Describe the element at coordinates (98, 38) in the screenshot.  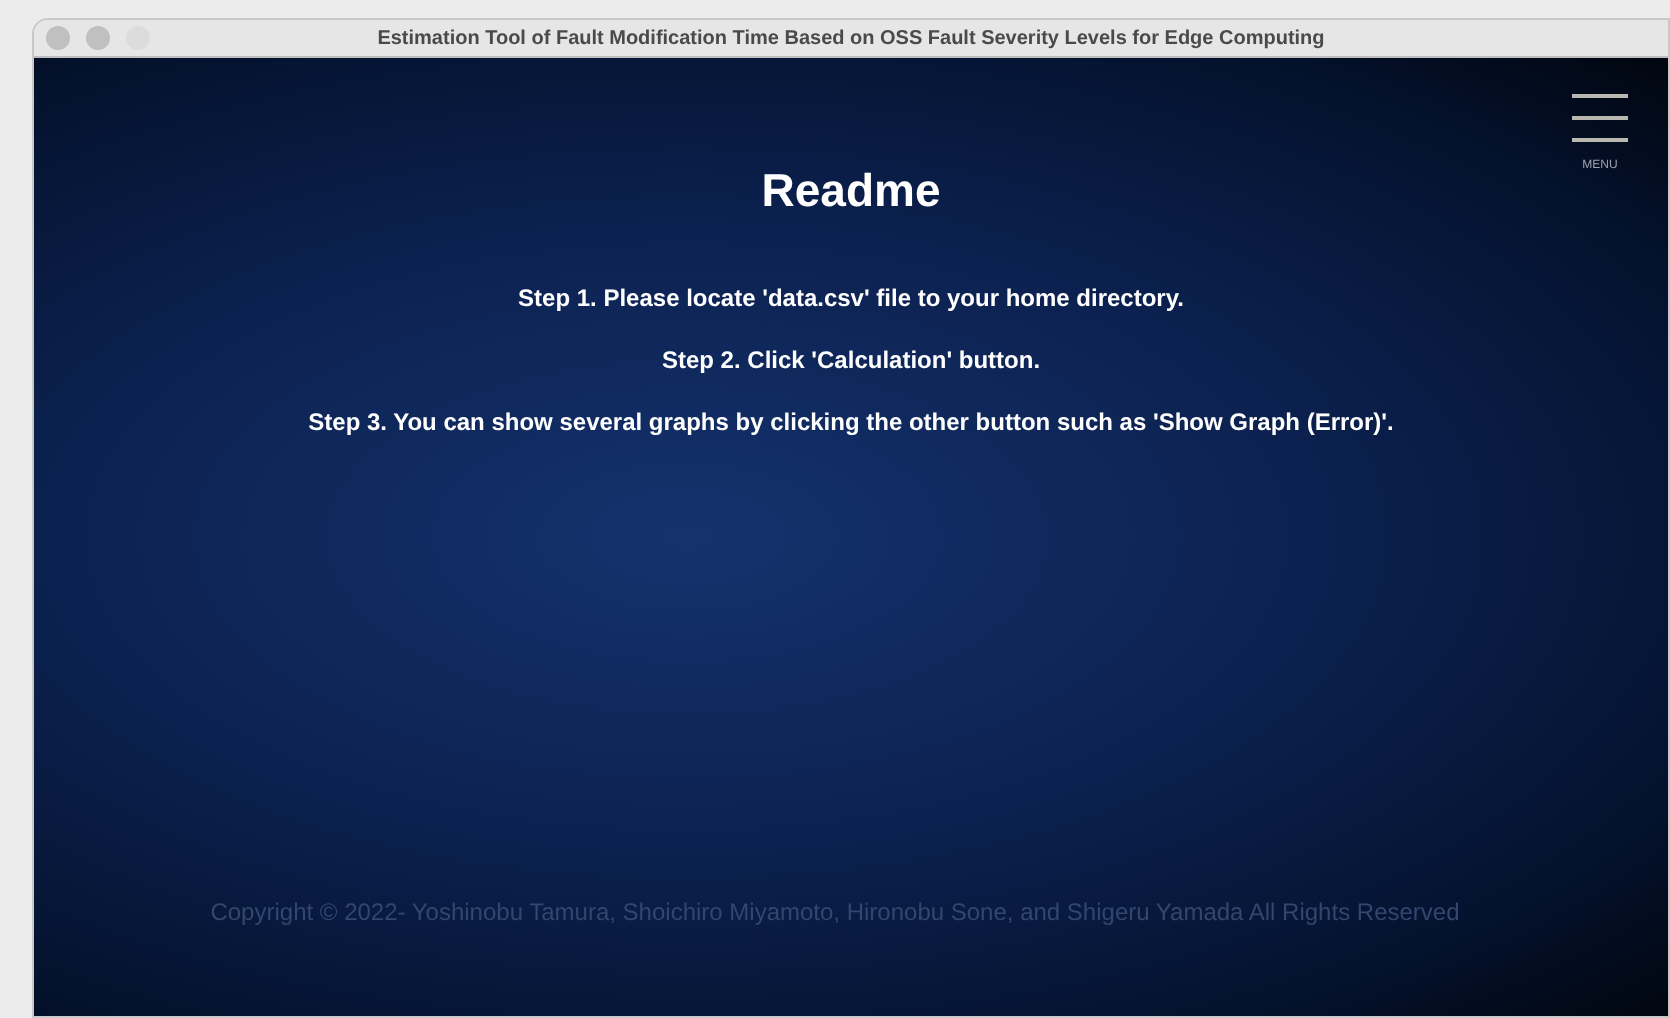
I see `minimize-icon` at that location.